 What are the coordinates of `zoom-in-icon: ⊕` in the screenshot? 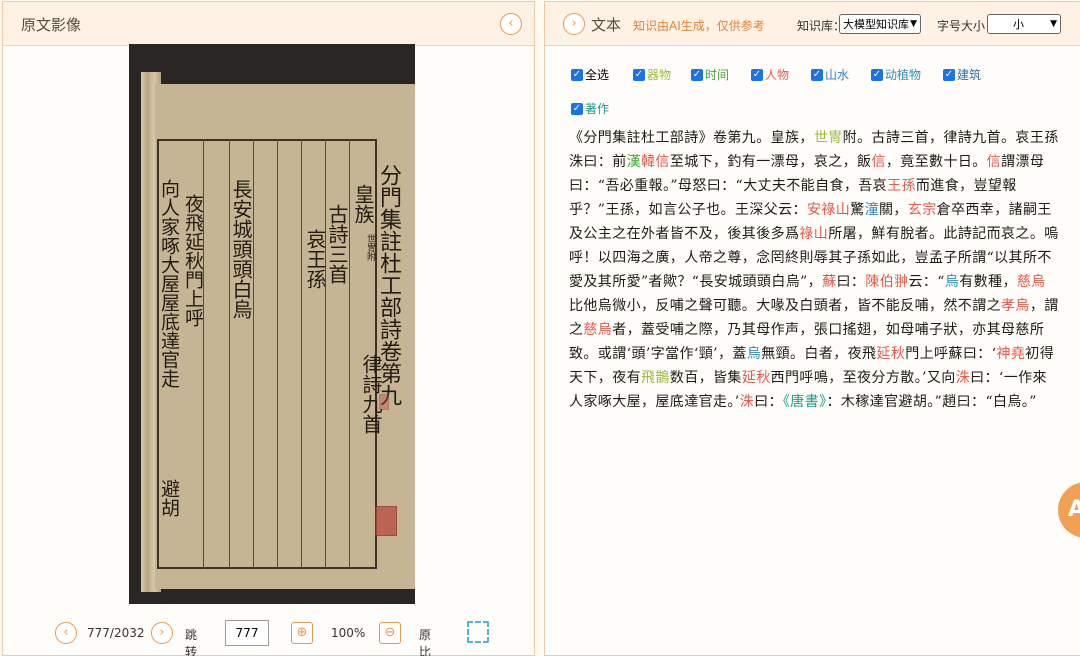 It's located at (302, 632).